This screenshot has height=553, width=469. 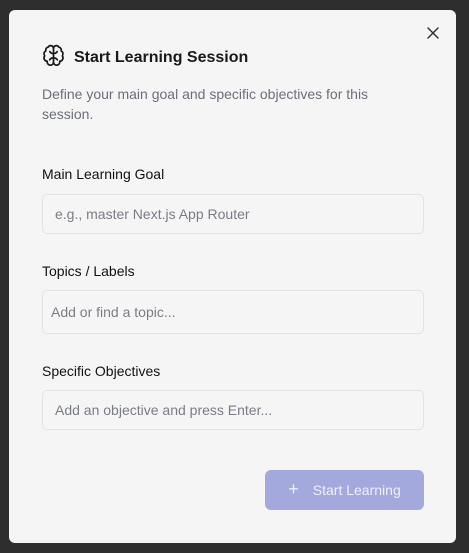 I want to click on plus-icon: +, so click(x=293, y=489).